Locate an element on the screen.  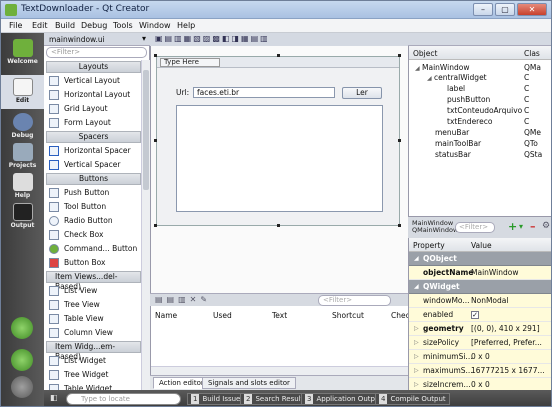
widget-radio-button: Radio Button is located at coordinates (92, 221).